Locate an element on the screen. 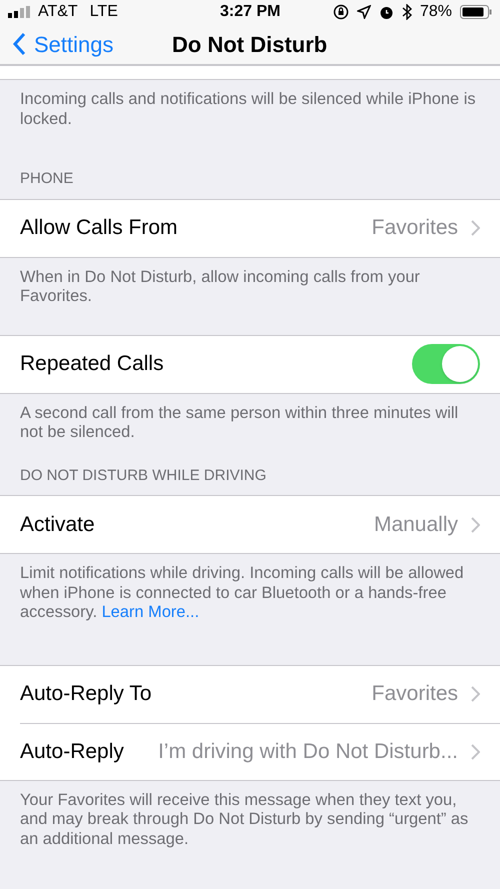 The width and height of the screenshot is (500, 889). location-icon is located at coordinates (363, 12).